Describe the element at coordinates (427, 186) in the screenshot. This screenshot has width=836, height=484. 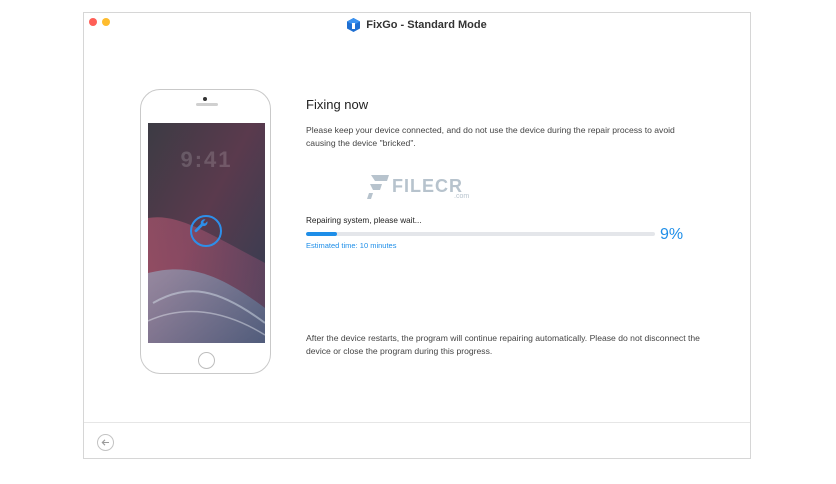
I see `watermark-text: FILECR` at that location.